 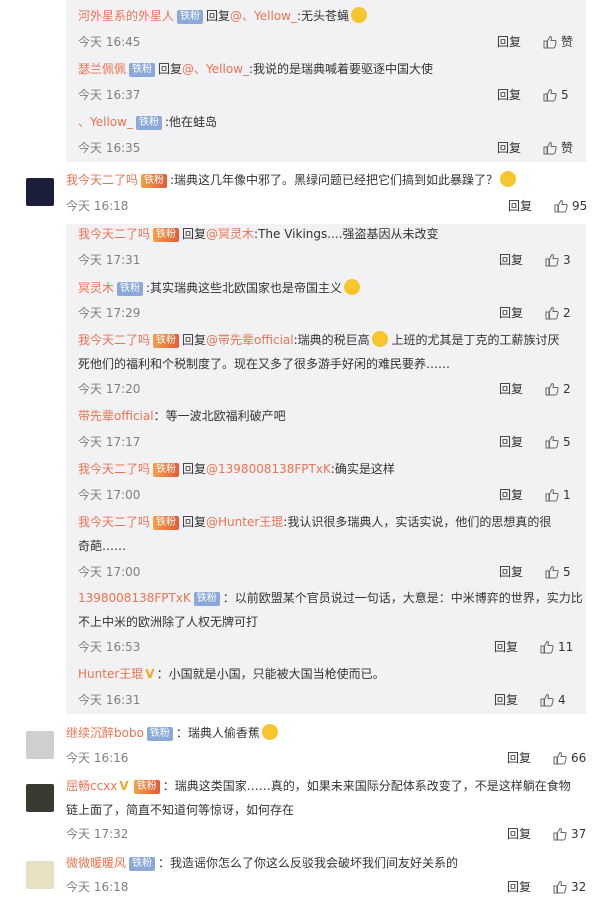 What do you see at coordinates (180, 810) in the screenshot?
I see `comment-body-line2: 链上面了，简直不知道何等惊讶，如何存在` at bounding box center [180, 810].